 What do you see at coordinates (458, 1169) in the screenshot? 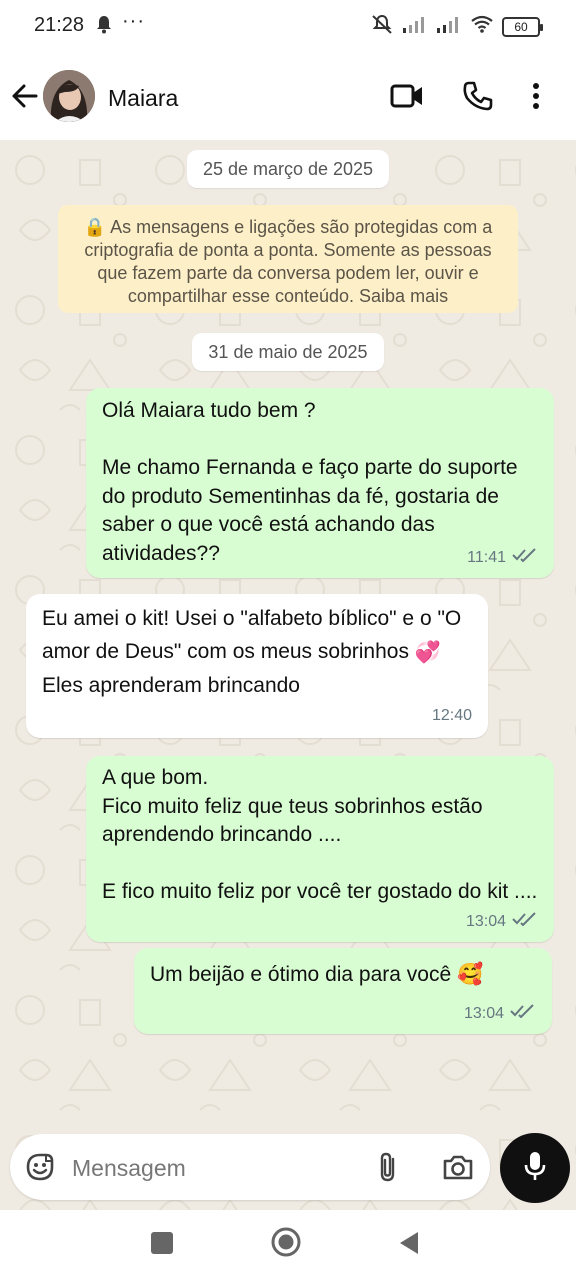
I see `camera-icon` at bounding box center [458, 1169].